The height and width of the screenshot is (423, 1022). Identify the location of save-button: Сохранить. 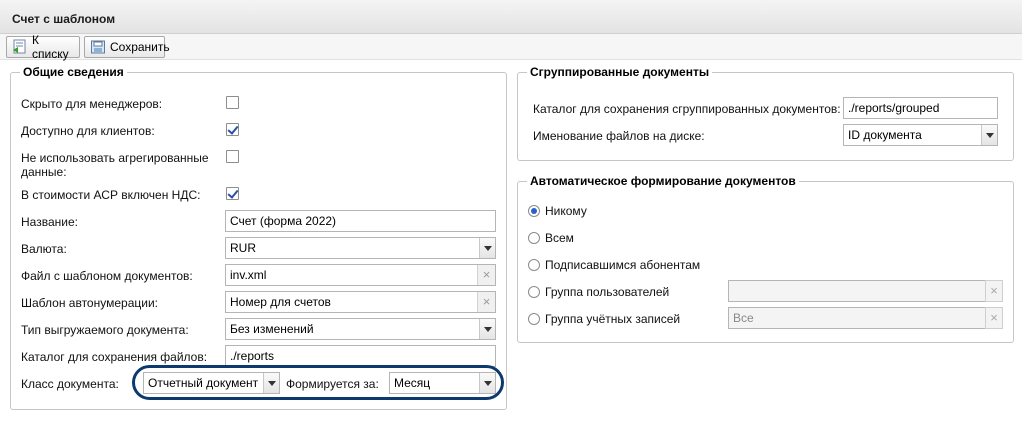
(127, 47).